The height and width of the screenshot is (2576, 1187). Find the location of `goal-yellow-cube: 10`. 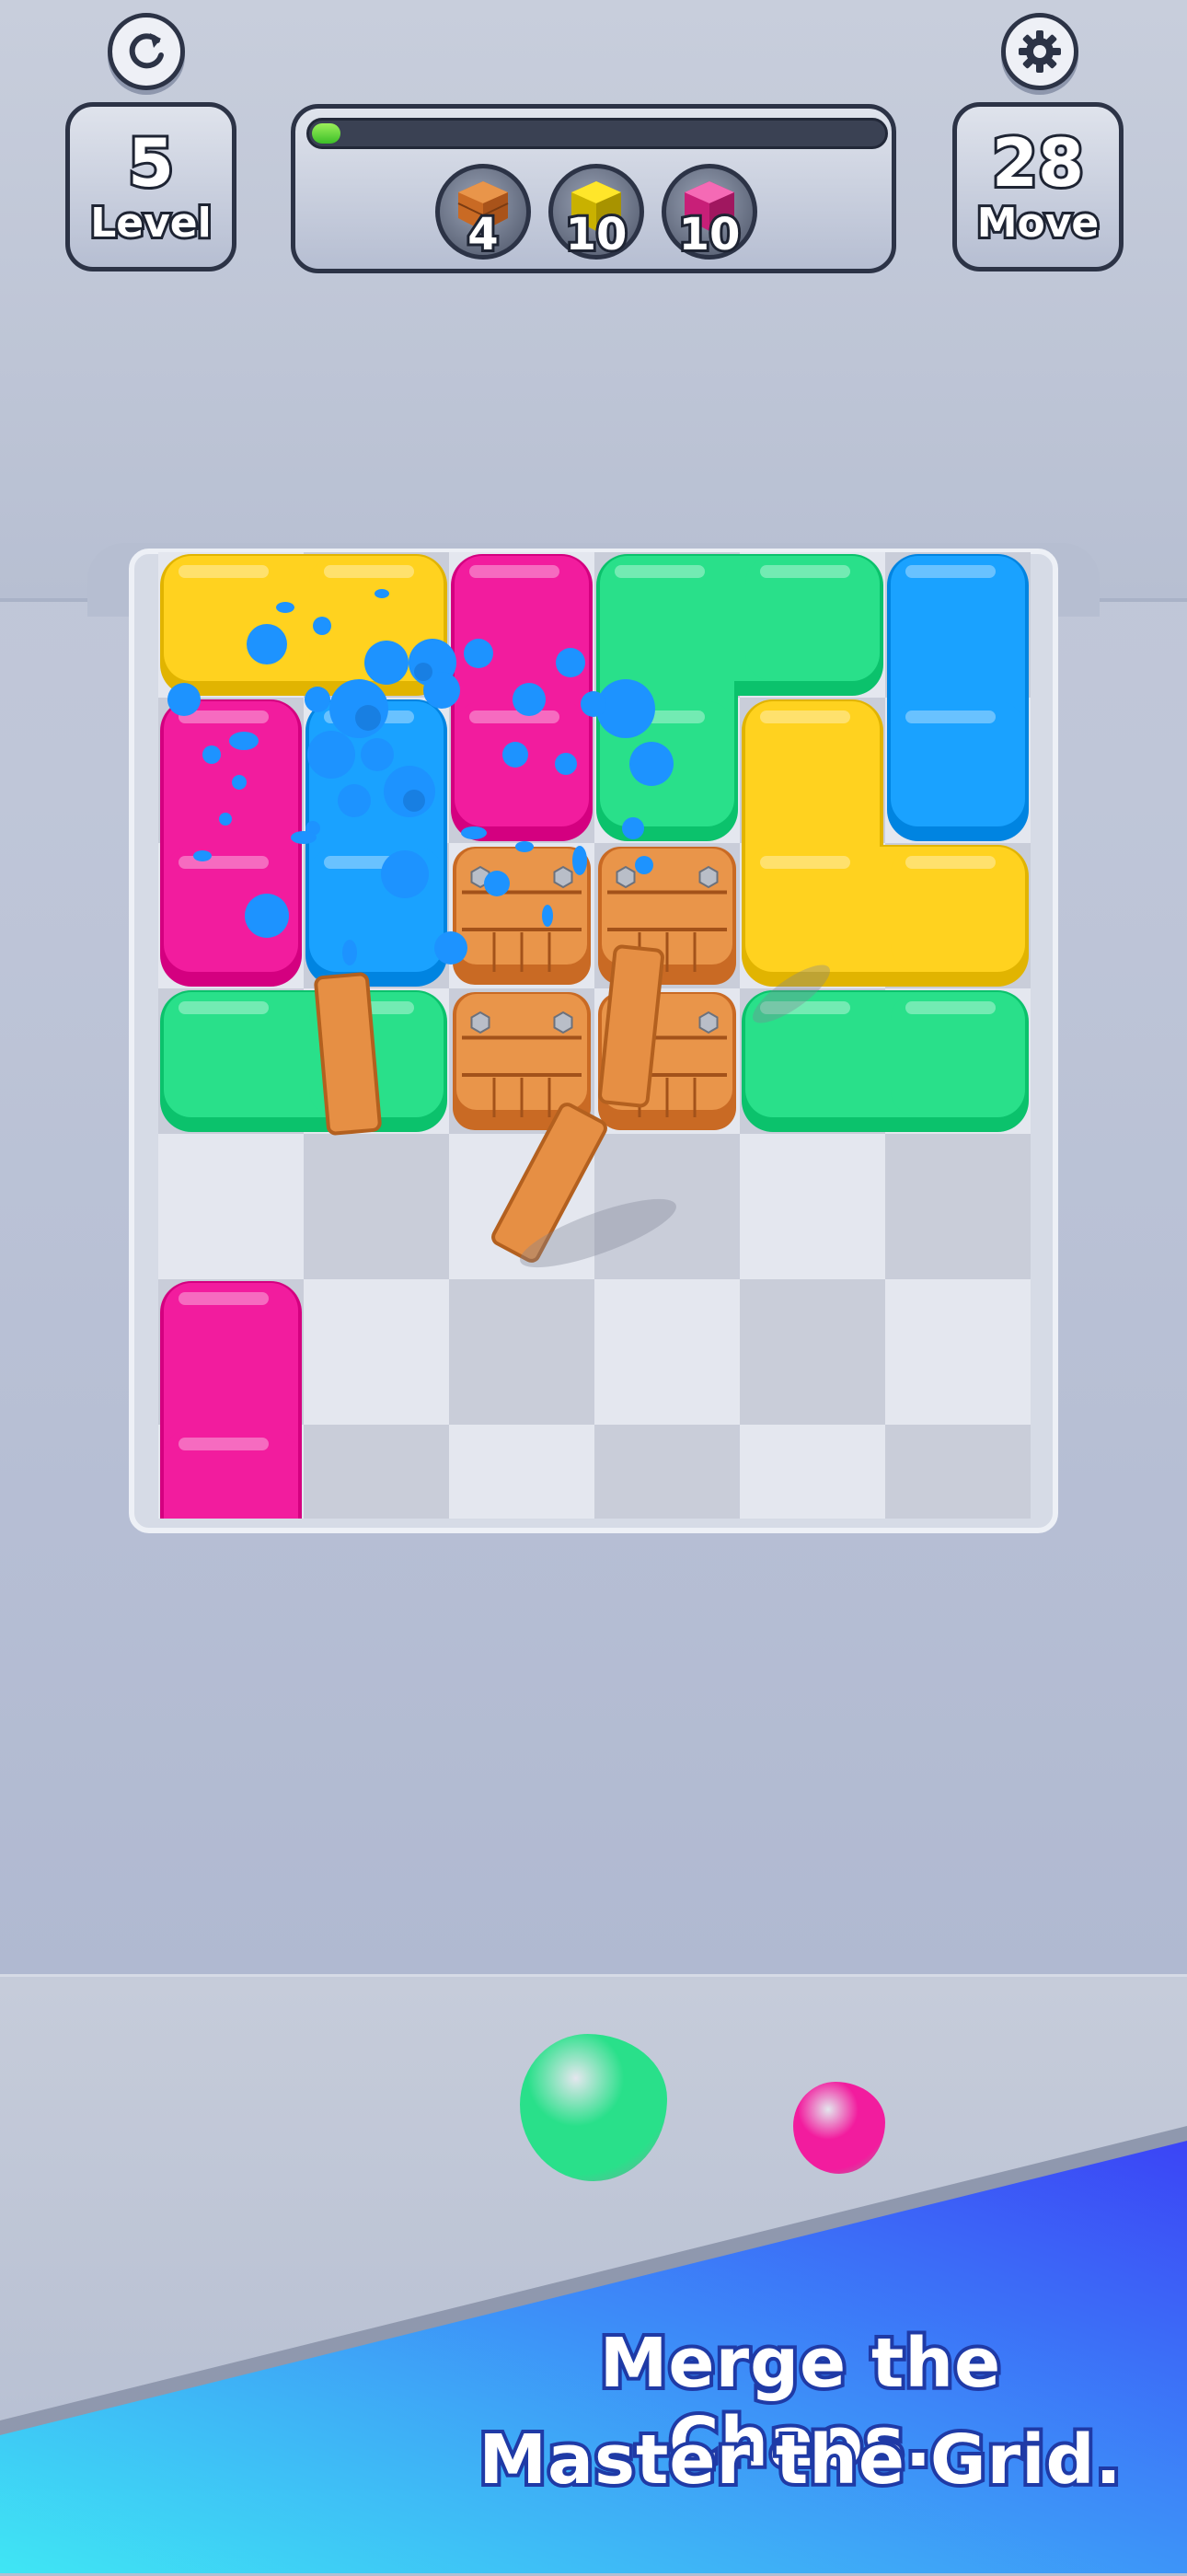

goal-yellow-cube: 10 is located at coordinates (596, 213).